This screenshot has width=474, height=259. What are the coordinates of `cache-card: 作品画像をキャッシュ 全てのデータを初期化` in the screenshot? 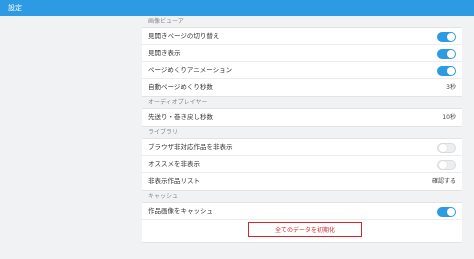 It's located at (302, 222).